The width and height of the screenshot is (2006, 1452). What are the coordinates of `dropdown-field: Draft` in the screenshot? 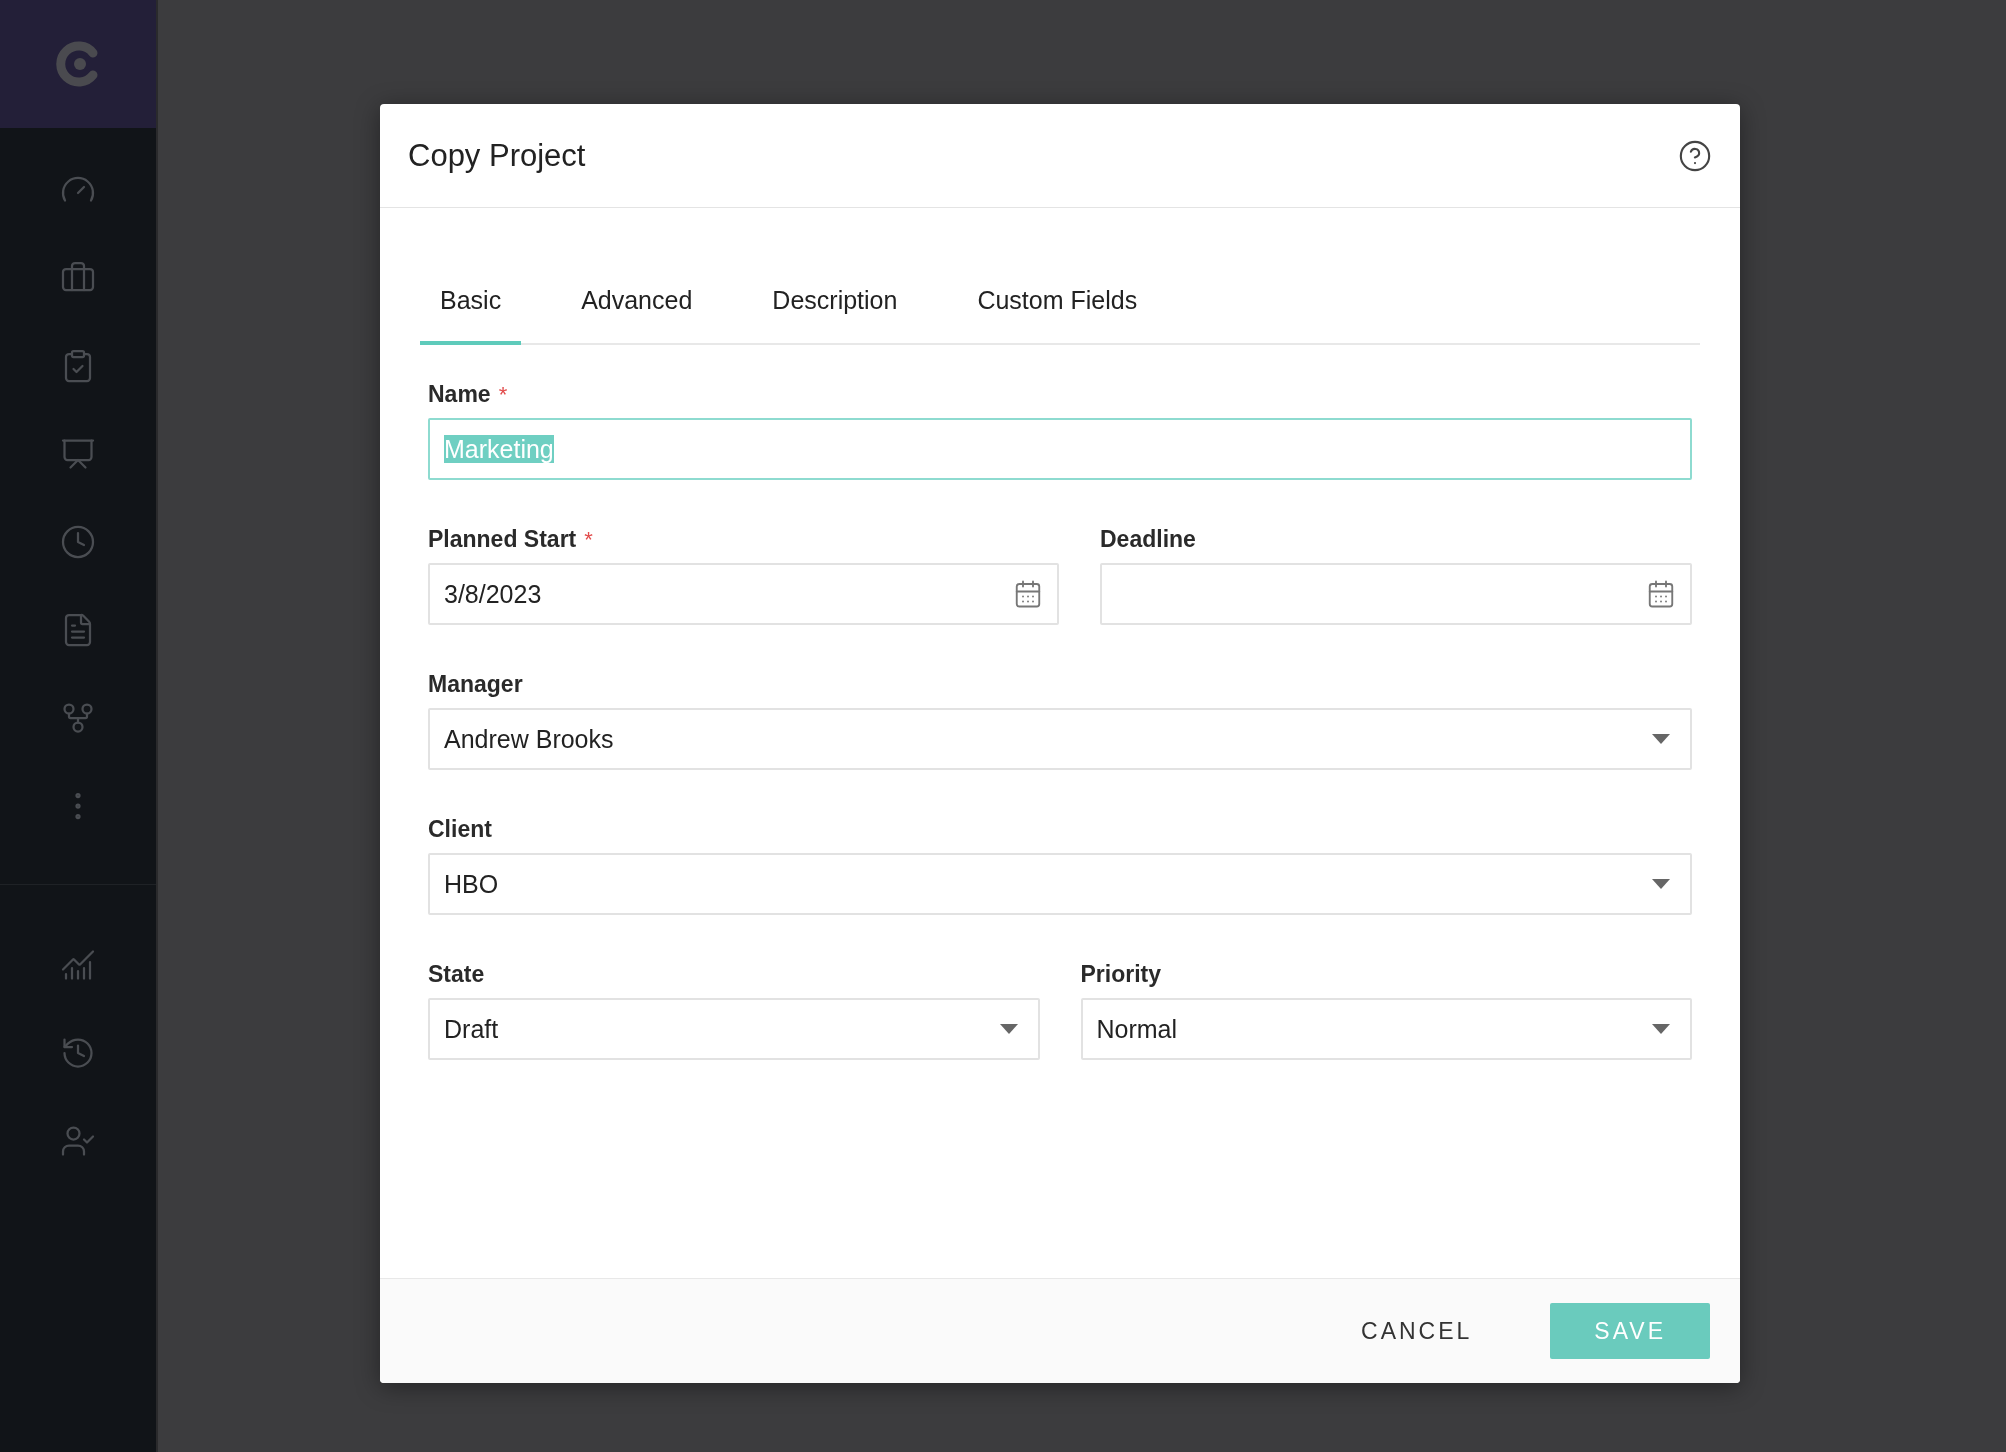 It's located at (734, 1029).